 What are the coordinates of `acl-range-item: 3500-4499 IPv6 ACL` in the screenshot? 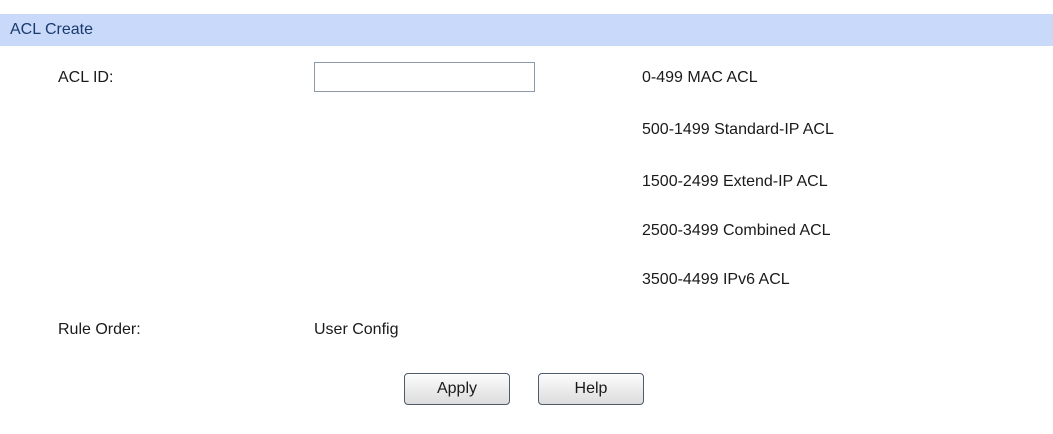 It's located at (716, 279).